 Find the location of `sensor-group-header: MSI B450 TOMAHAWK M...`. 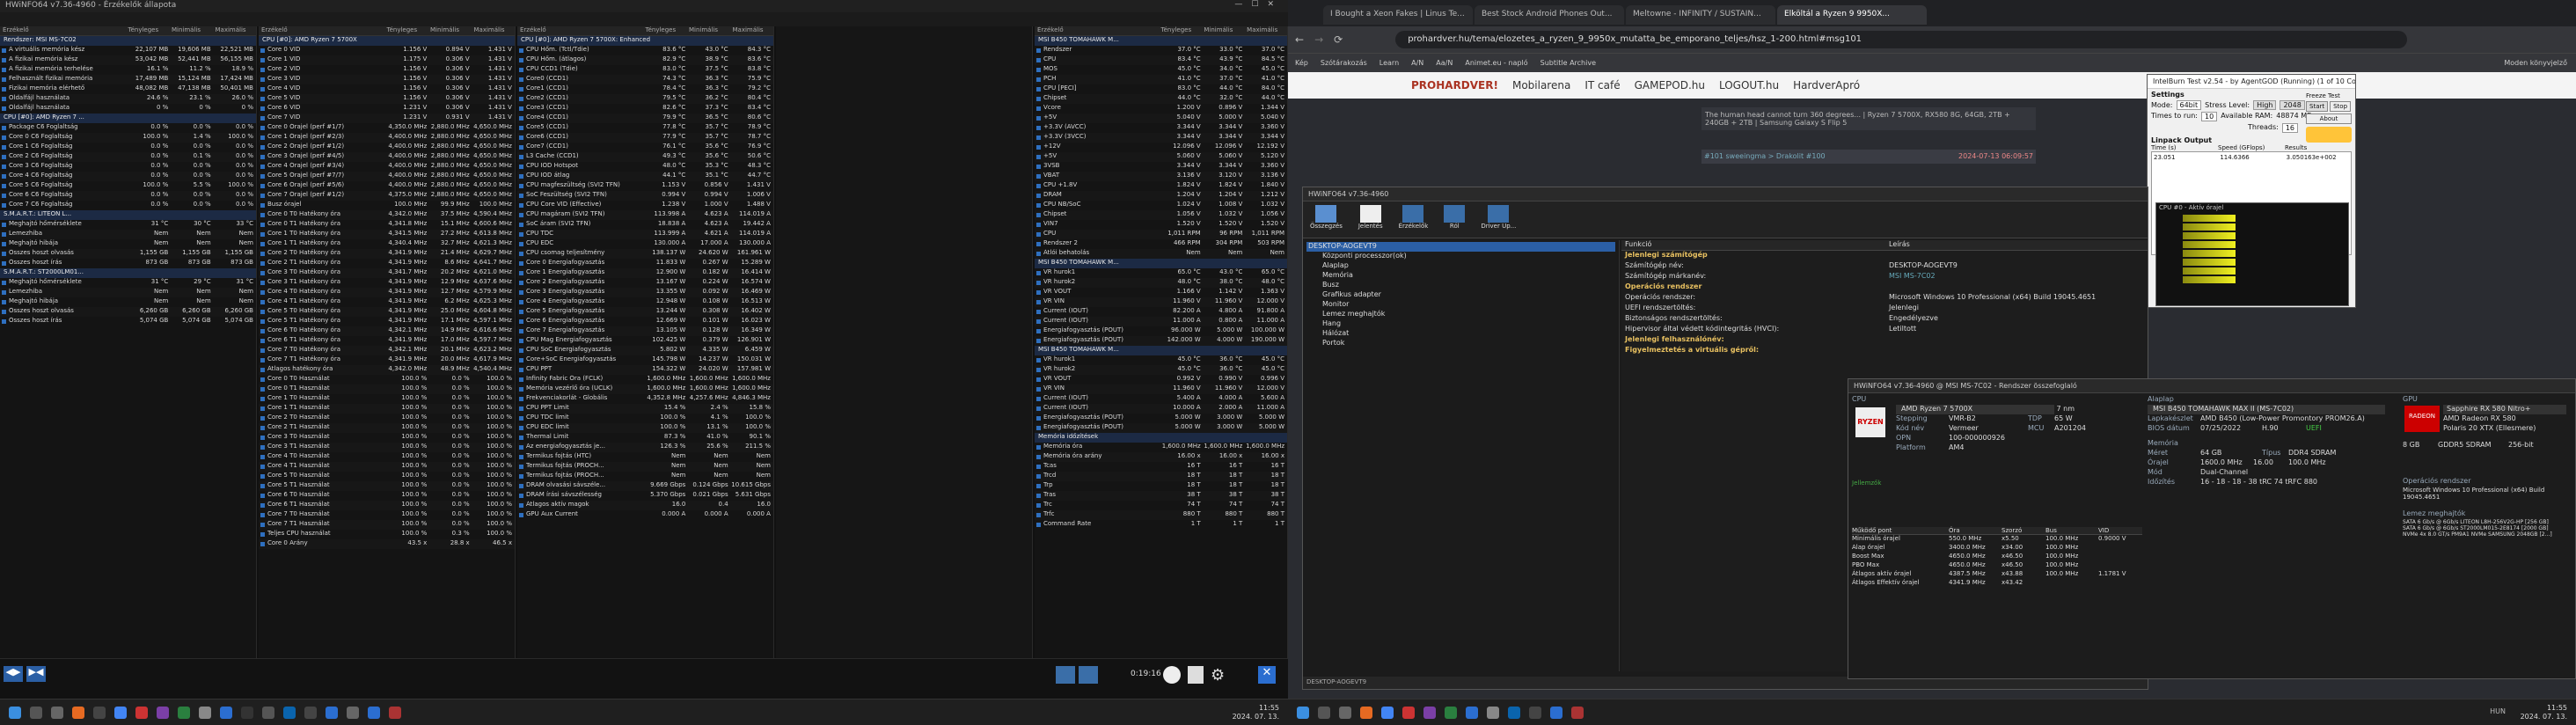

sensor-group-header: MSI B450 TOMAHAWK M... is located at coordinates (1161, 263).